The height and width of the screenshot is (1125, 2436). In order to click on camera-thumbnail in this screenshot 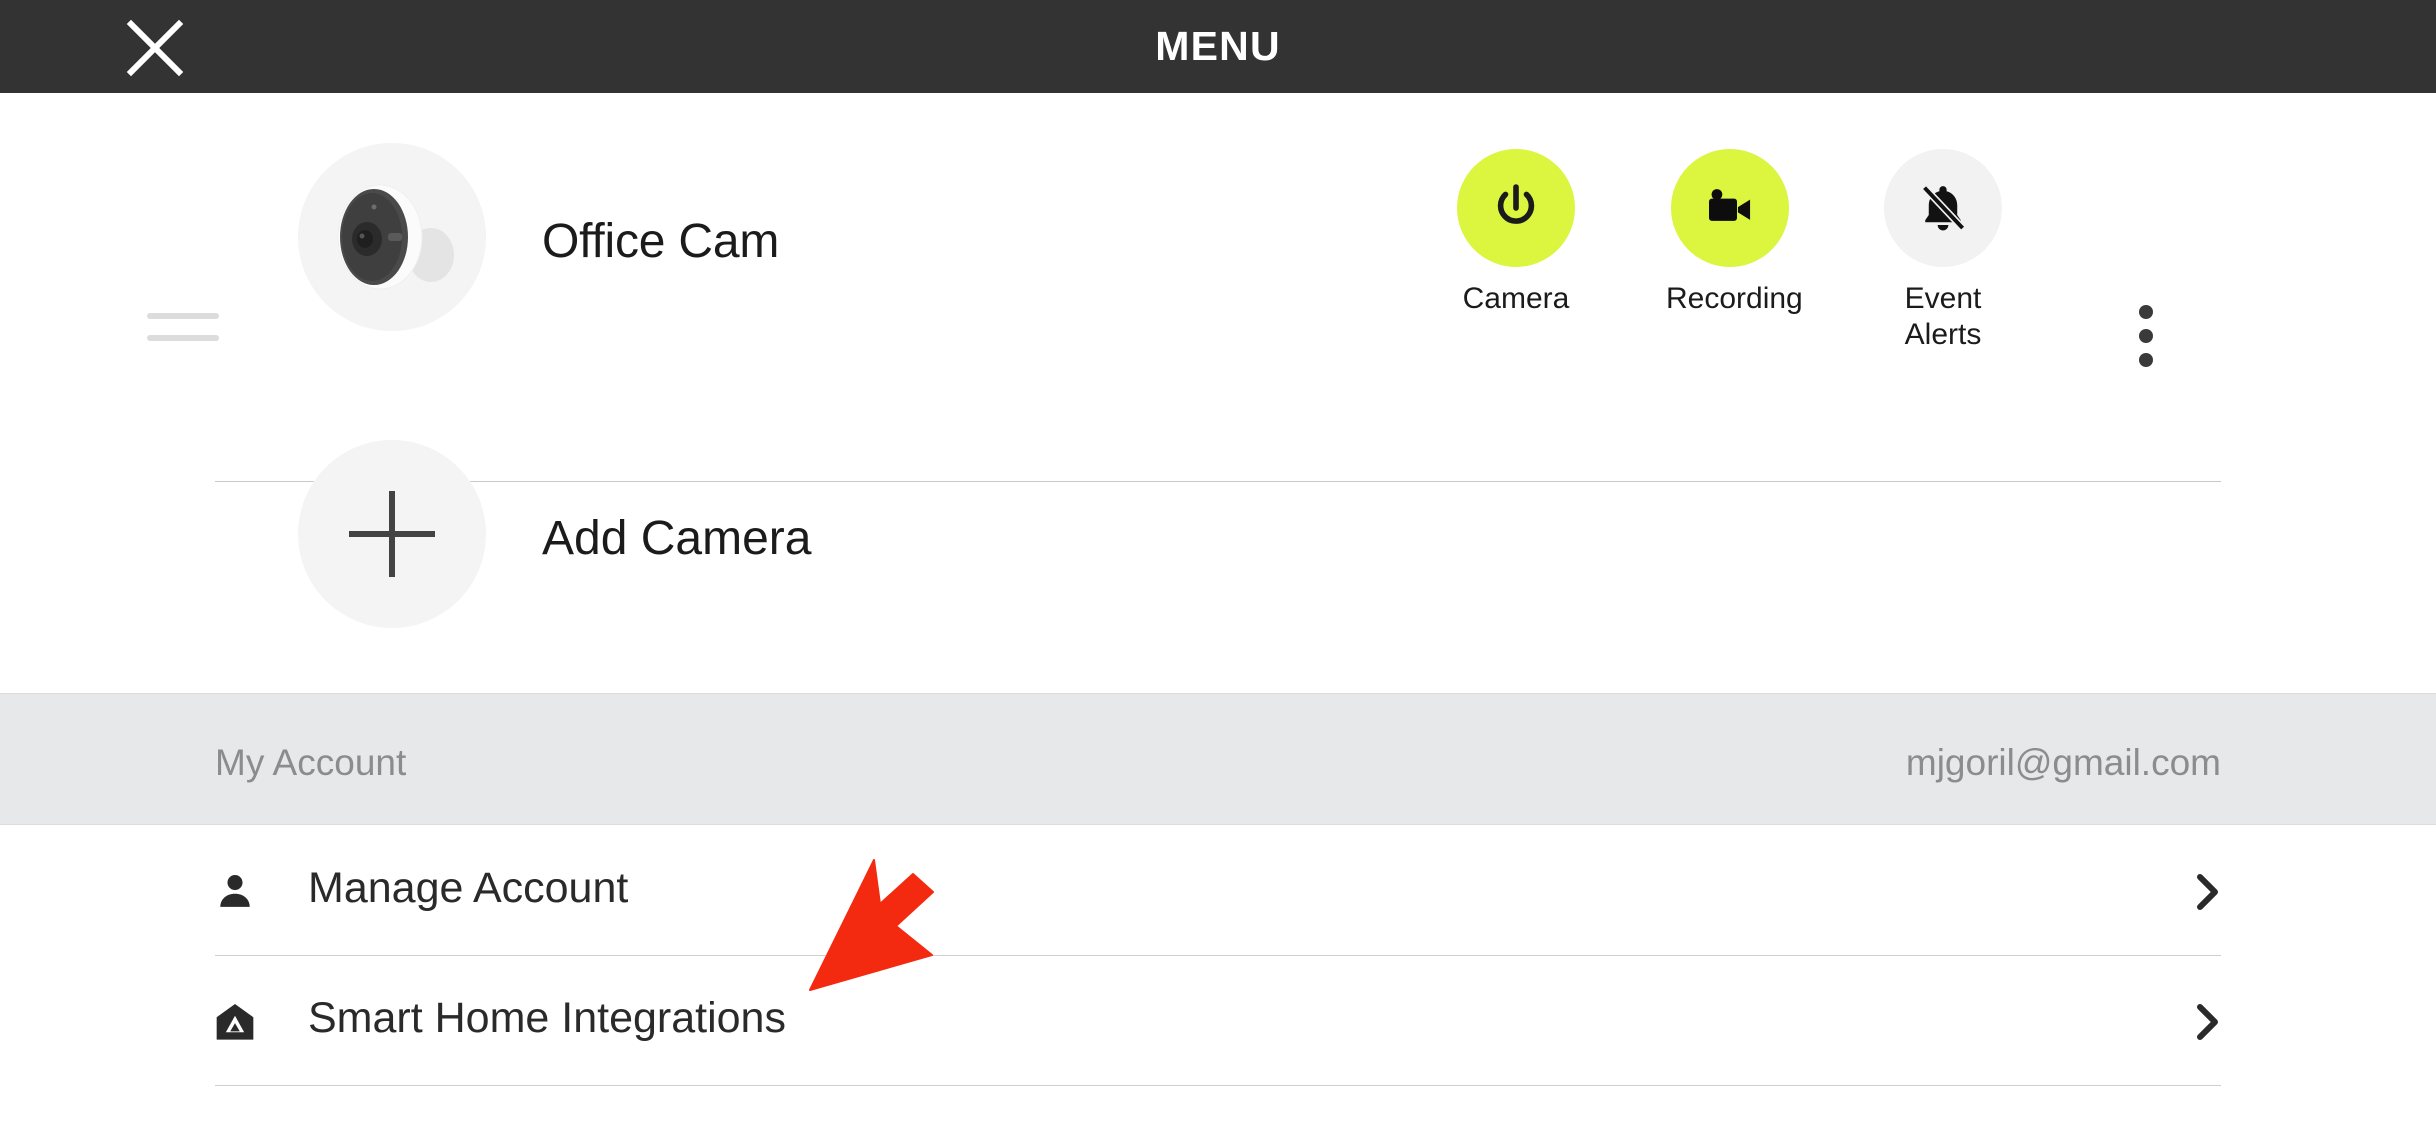, I will do `click(392, 237)`.